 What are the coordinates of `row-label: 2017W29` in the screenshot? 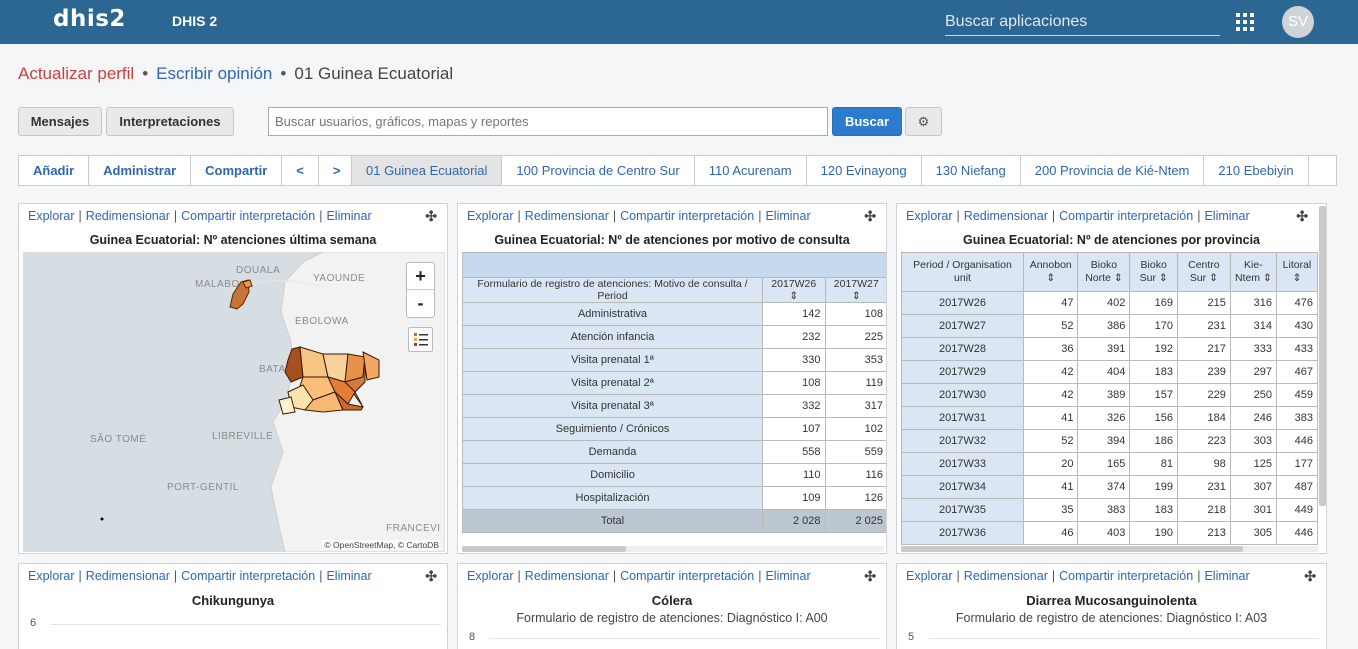 It's located at (962, 372).